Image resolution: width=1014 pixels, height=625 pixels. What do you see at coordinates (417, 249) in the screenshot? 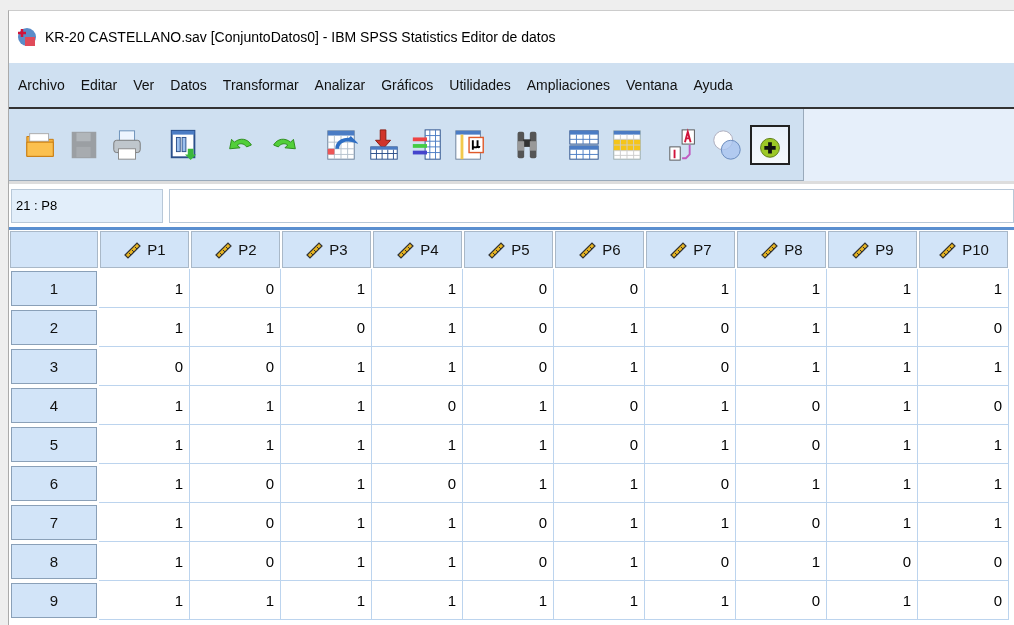
I see `column-header: P4` at bounding box center [417, 249].